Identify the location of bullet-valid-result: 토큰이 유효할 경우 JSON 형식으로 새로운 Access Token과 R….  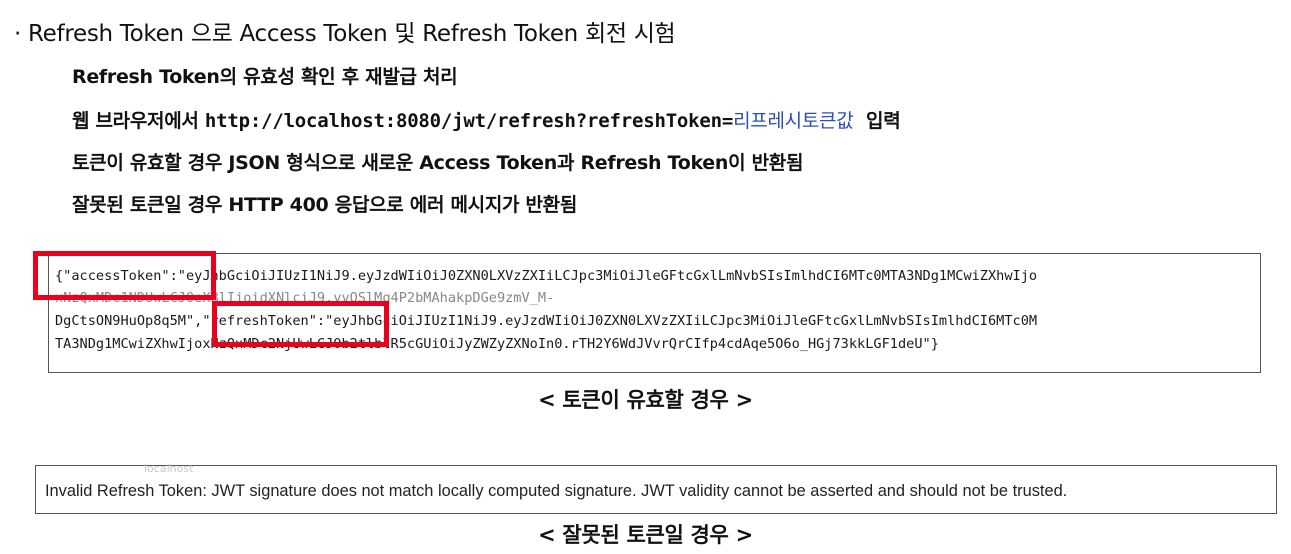
(438, 163).